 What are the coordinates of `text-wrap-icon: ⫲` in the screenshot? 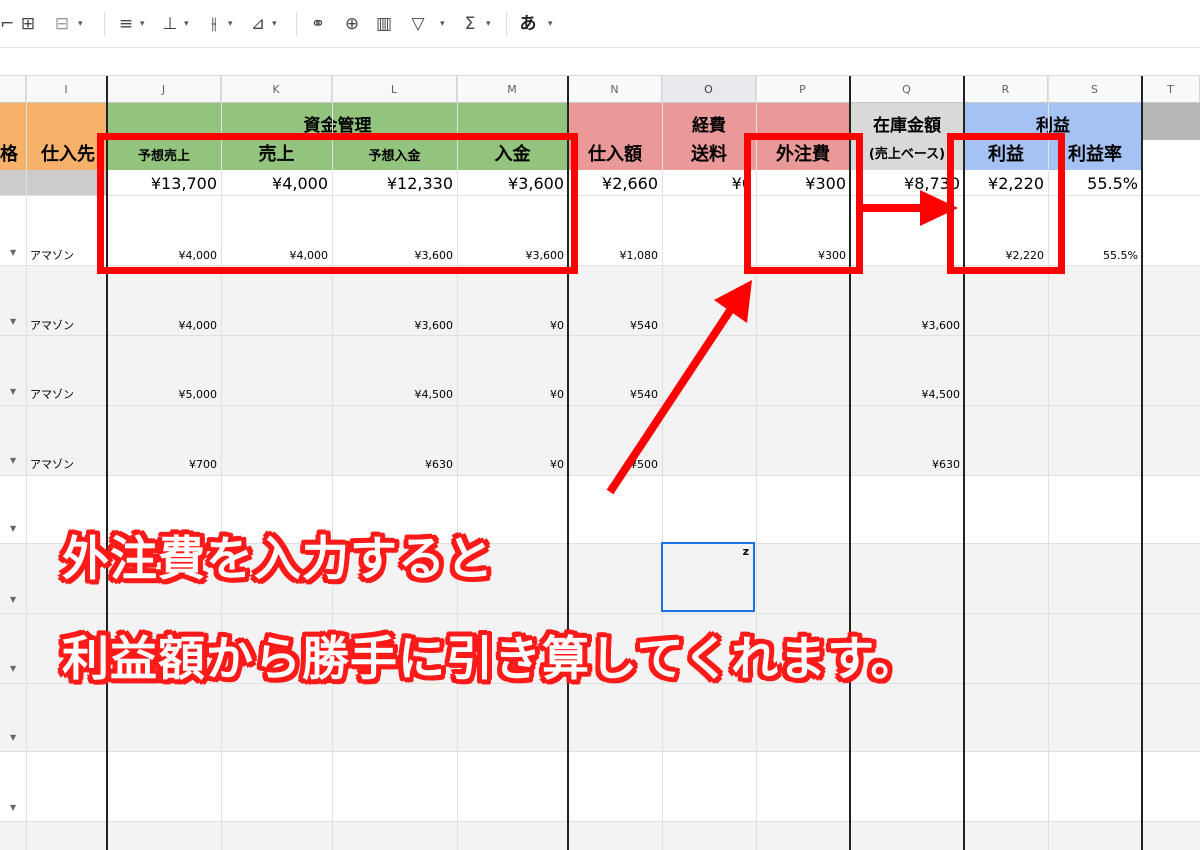 It's located at (214, 24).